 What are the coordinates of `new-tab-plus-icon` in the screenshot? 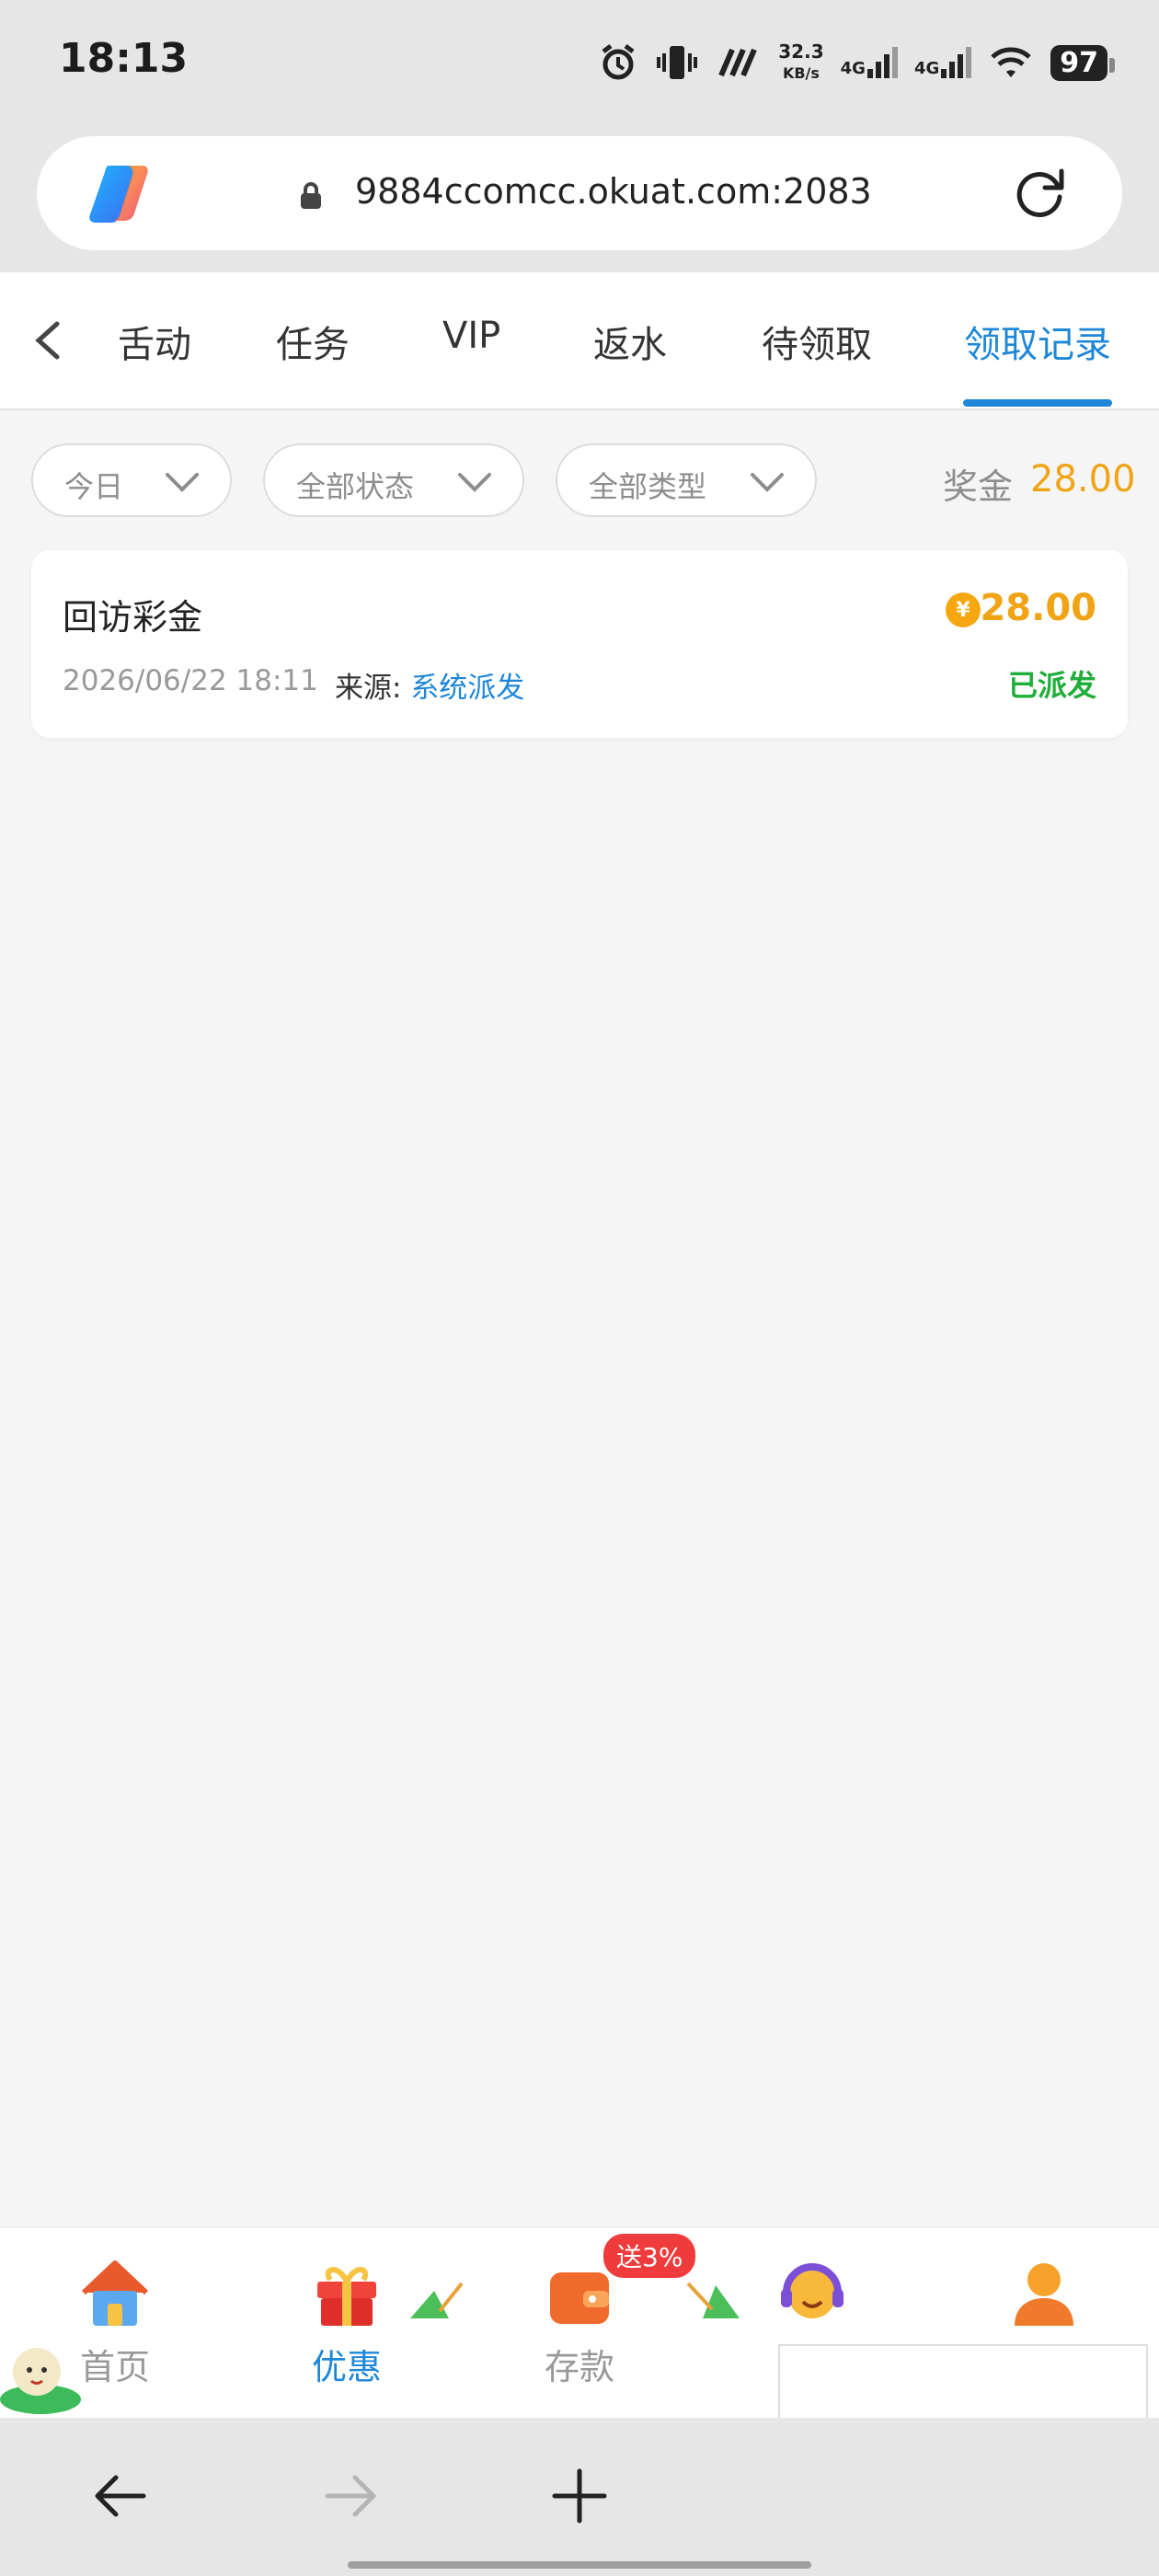 It's located at (579, 2496).